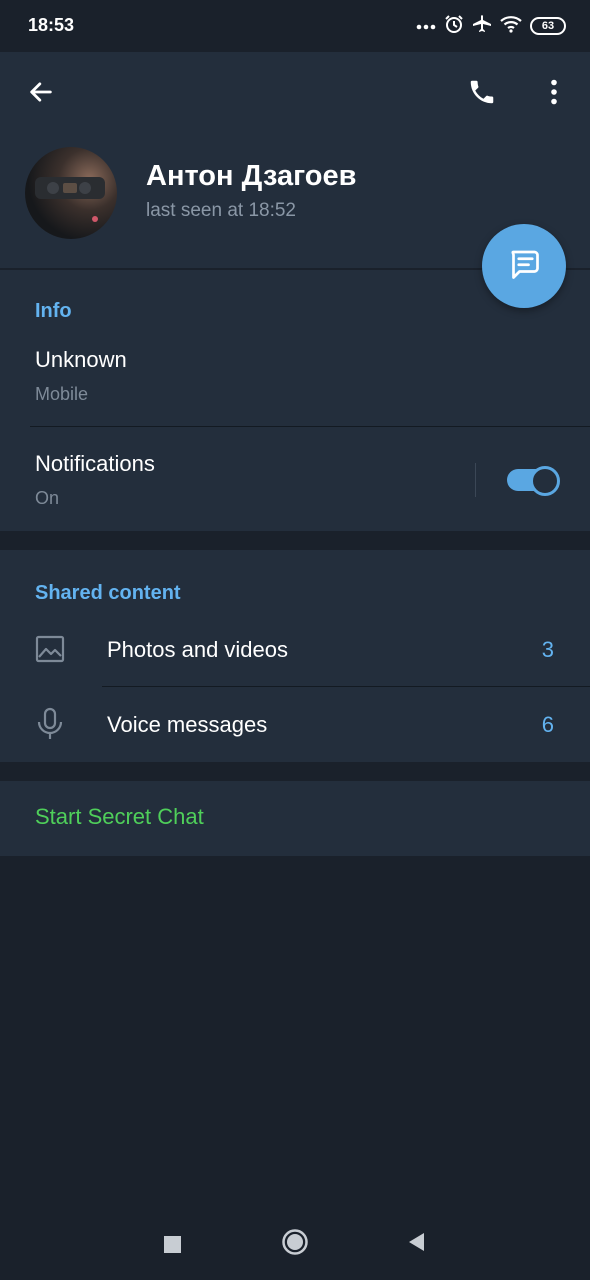 The width and height of the screenshot is (590, 1280). Describe the element at coordinates (251, 176) in the screenshot. I see `contact-name: Антон Дзагоев` at that location.